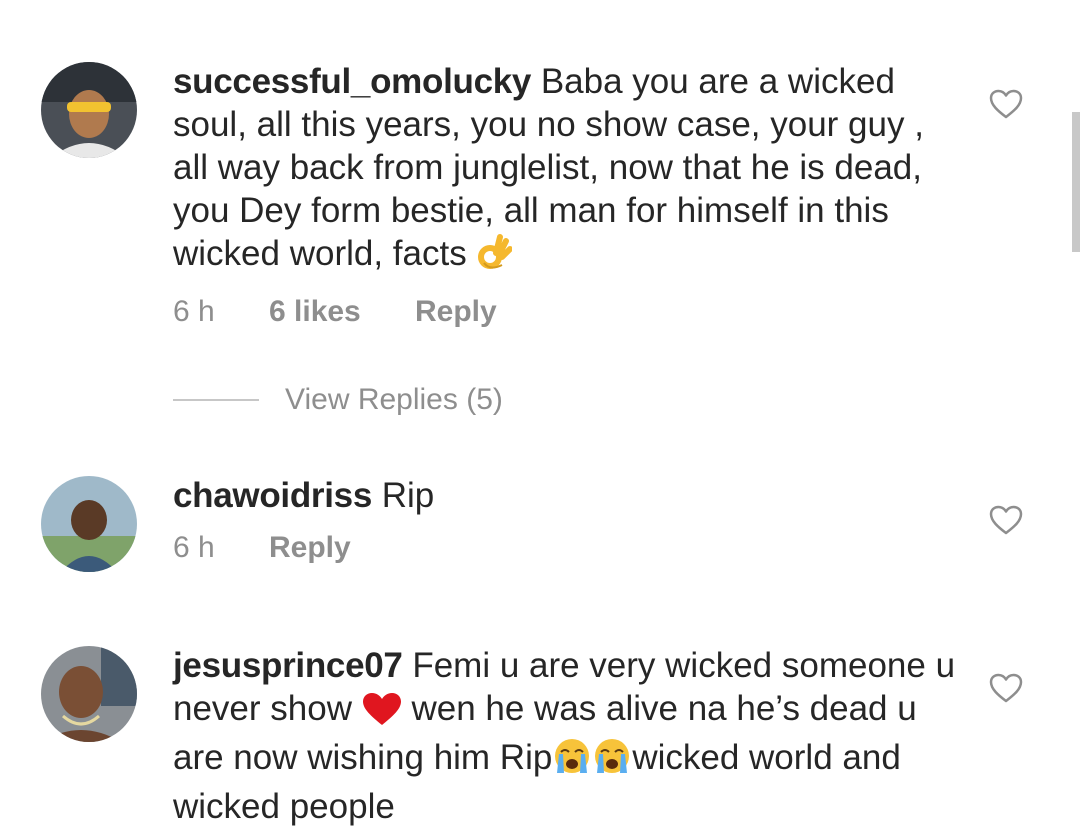 The image size is (1080, 828). What do you see at coordinates (342, 312) in the screenshot?
I see `likes-link: 6 likes` at bounding box center [342, 312].